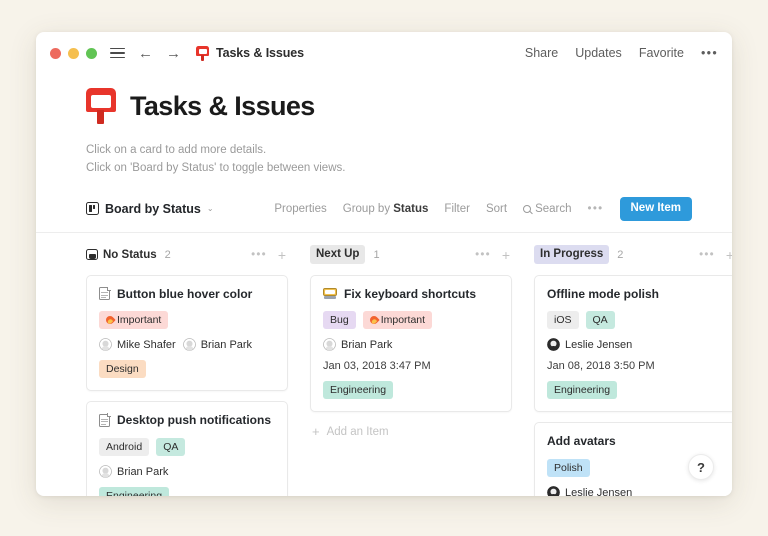 Image resolution: width=768 pixels, height=536 pixels. I want to click on help-button: ?, so click(701, 467).